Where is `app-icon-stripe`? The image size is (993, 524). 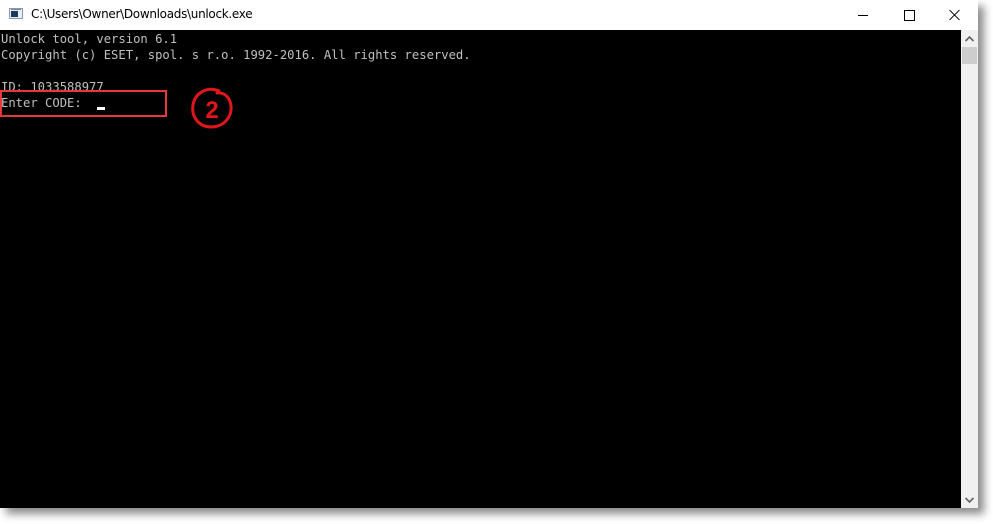
app-icon-stripe is located at coordinates (16, 9).